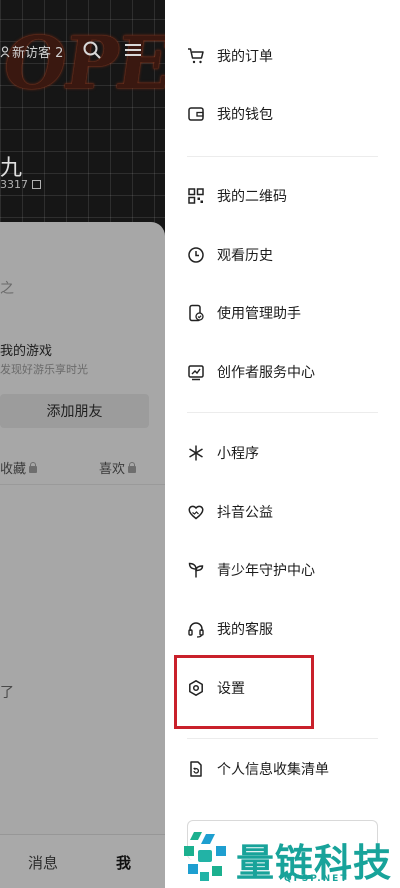 The height and width of the screenshot is (888, 400). What do you see at coordinates (26, 349) in the screenshot?
I see `my-games-title: 我的游戏` at bounding box center [26, 349].